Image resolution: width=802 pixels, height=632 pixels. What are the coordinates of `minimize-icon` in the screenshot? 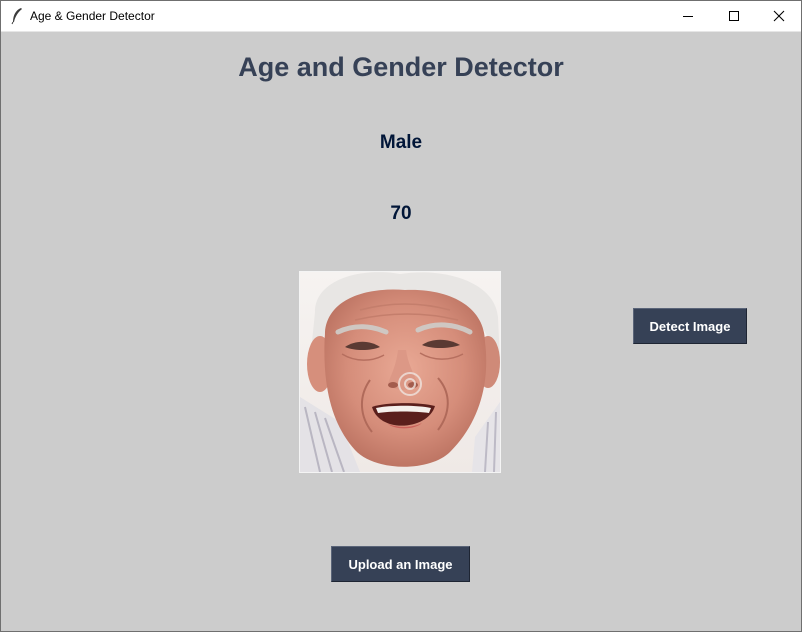 It's located at (688, 16).